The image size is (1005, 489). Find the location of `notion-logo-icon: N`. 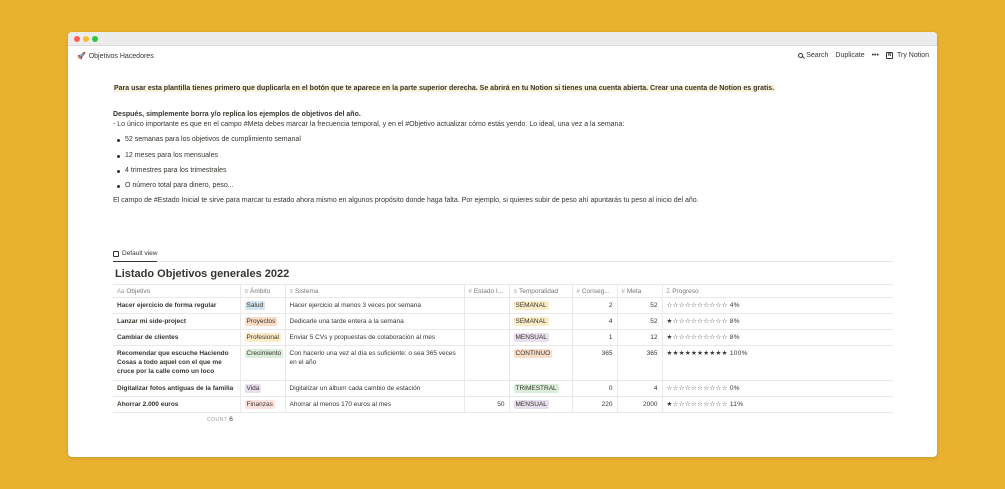

notion-logo-icon: N is located at coordinates (889, 55).